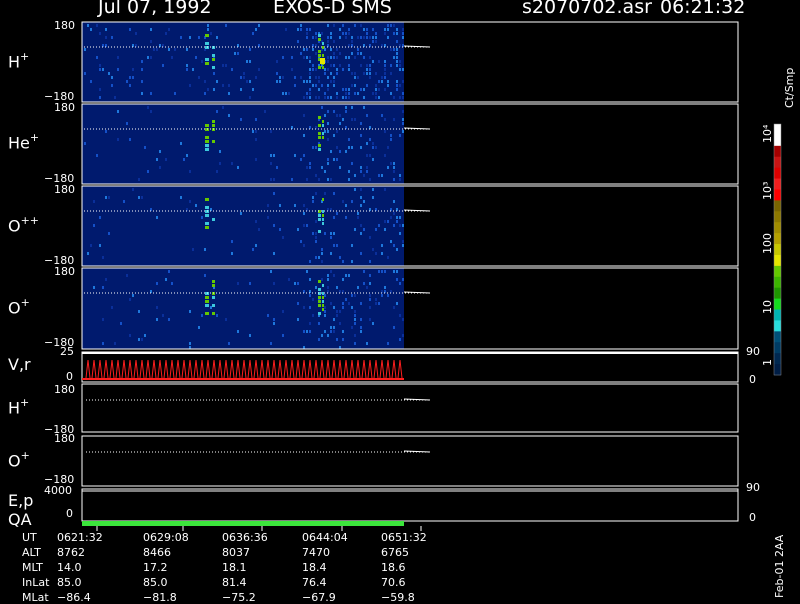  I want to click on colorbar-segment, so click(777, 326).